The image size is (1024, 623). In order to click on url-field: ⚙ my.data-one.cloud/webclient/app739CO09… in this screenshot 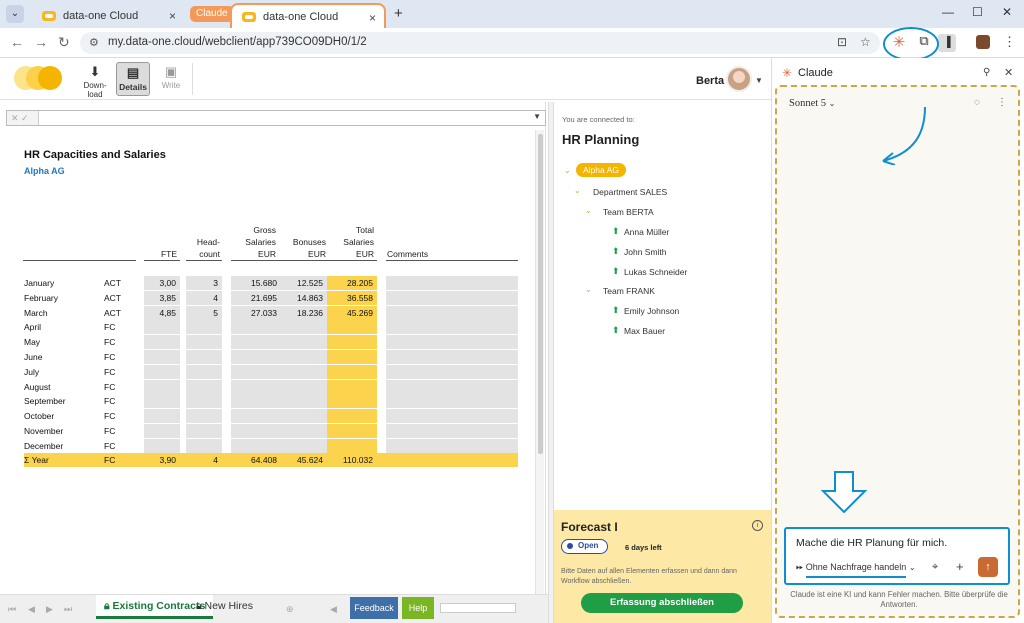, I will do `click(480, 43)`.